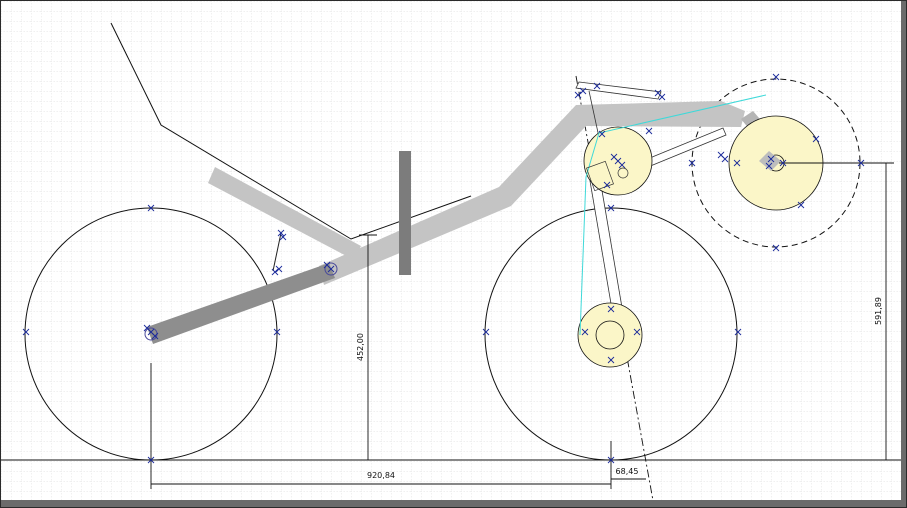  I want to click on front-hub-inner, so click(610, 335).